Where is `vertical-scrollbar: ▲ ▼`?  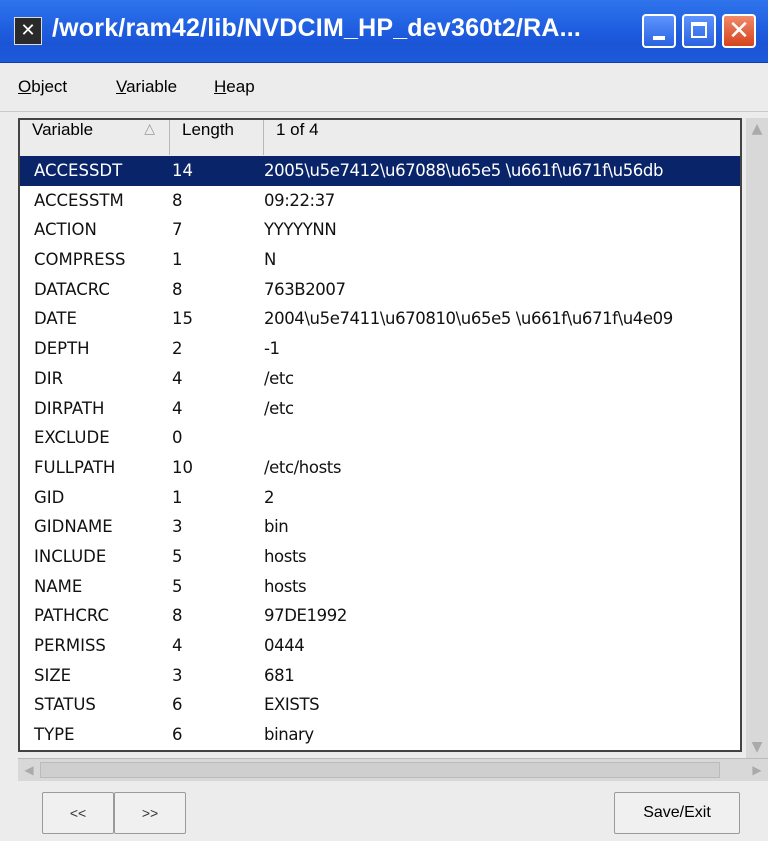 vertical-scrollbar: ▲ ▼ is located at coordinates (757, 438).